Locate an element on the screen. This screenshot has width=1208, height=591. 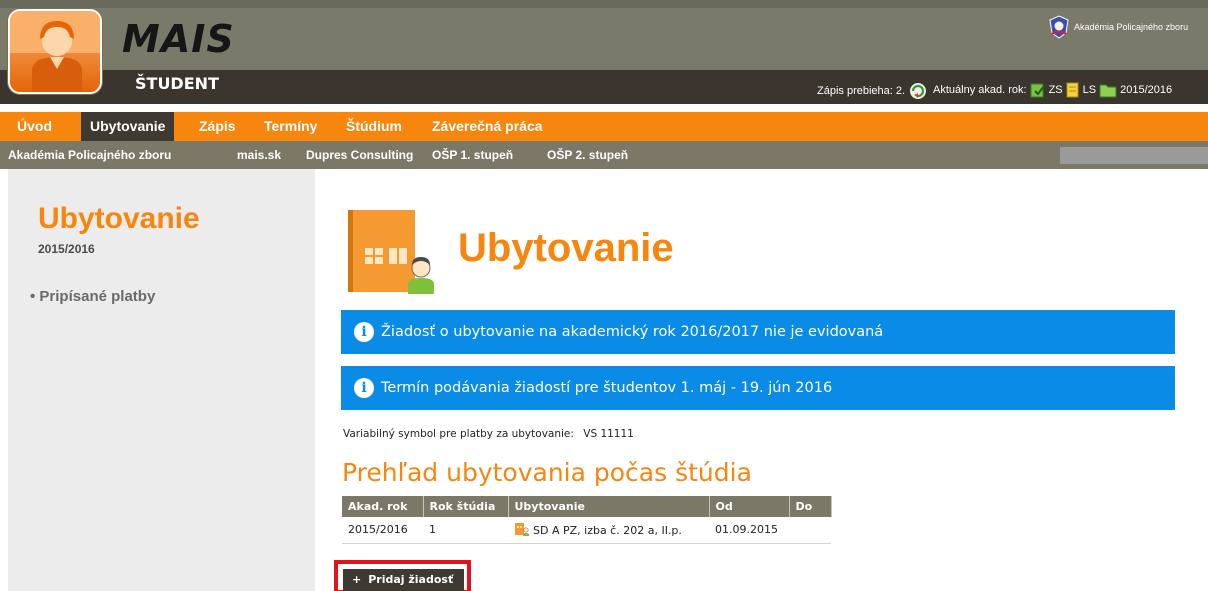
header-top-stripe is located at coordinates (604, 4).